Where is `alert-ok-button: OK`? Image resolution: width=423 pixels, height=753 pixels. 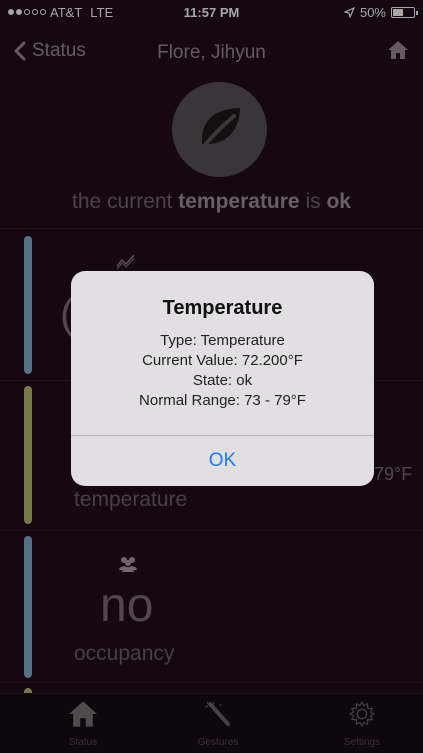 alert-ok-button: OK is located at coordinates (222, 461).